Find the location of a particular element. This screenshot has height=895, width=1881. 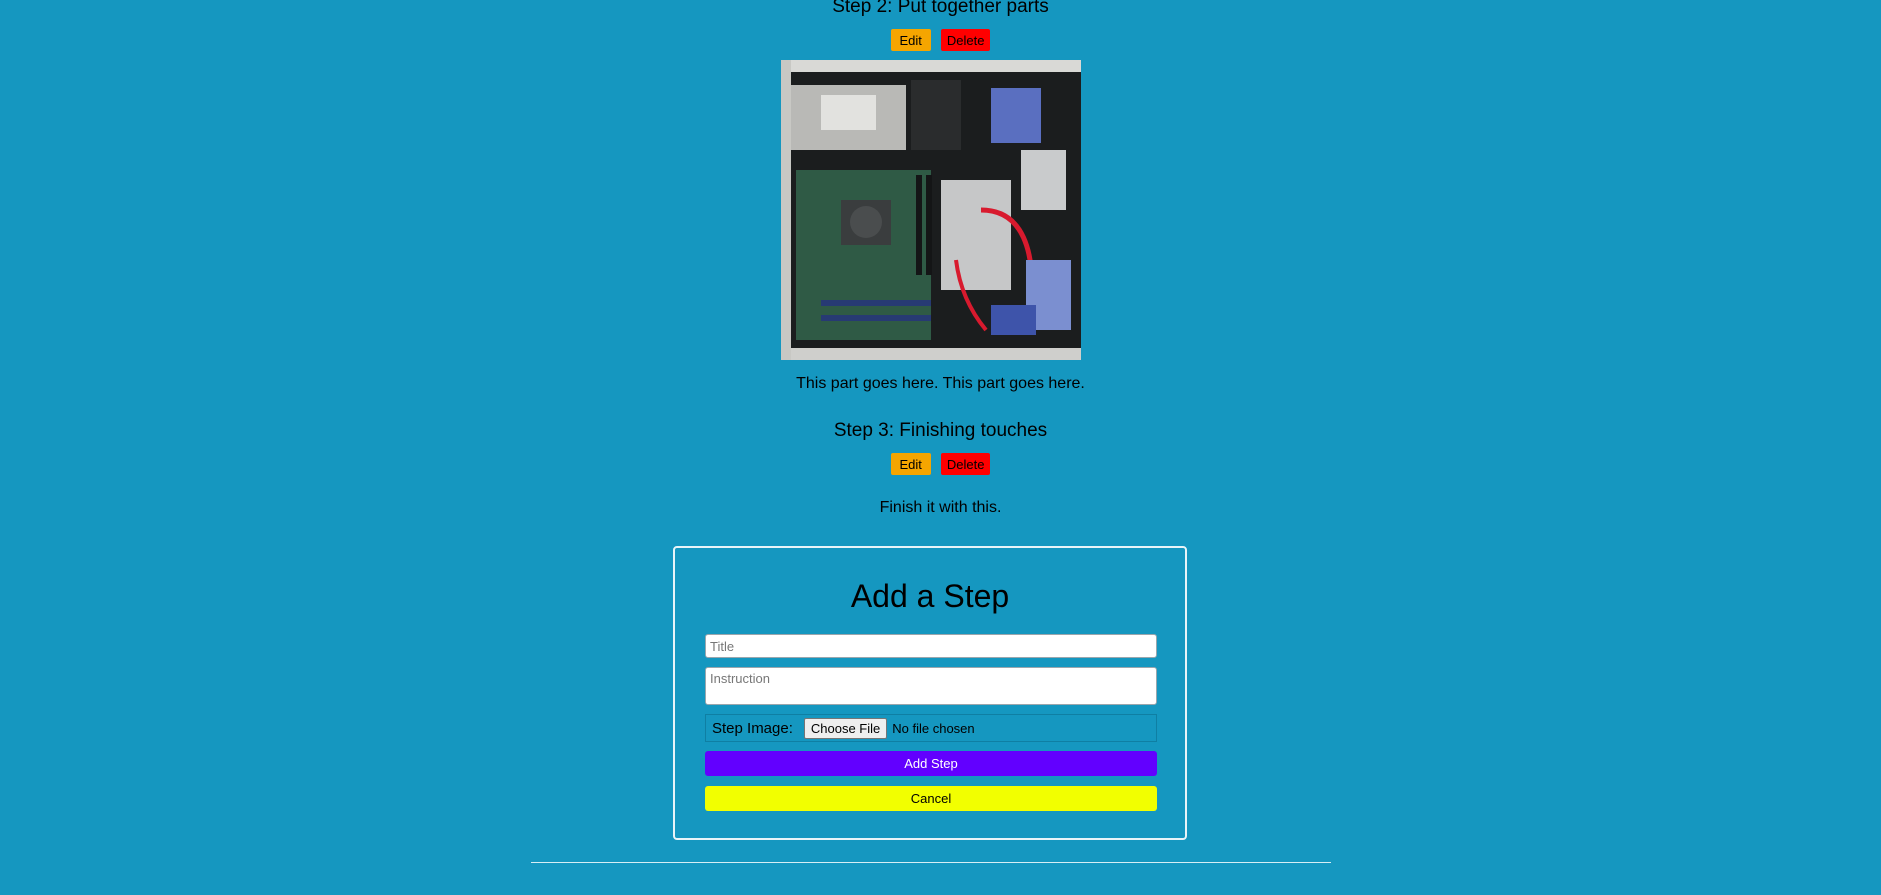

step-image-field: Step Image: Choose File No file chosen is located at coordinates (931, 728).